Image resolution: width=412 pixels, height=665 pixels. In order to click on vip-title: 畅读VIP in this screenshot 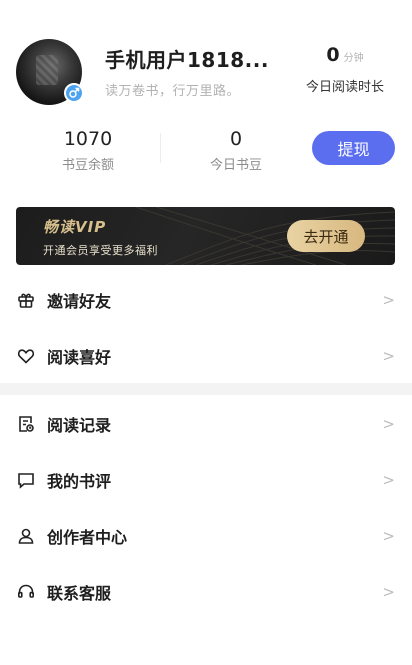, I will do `click(75, 227)`.